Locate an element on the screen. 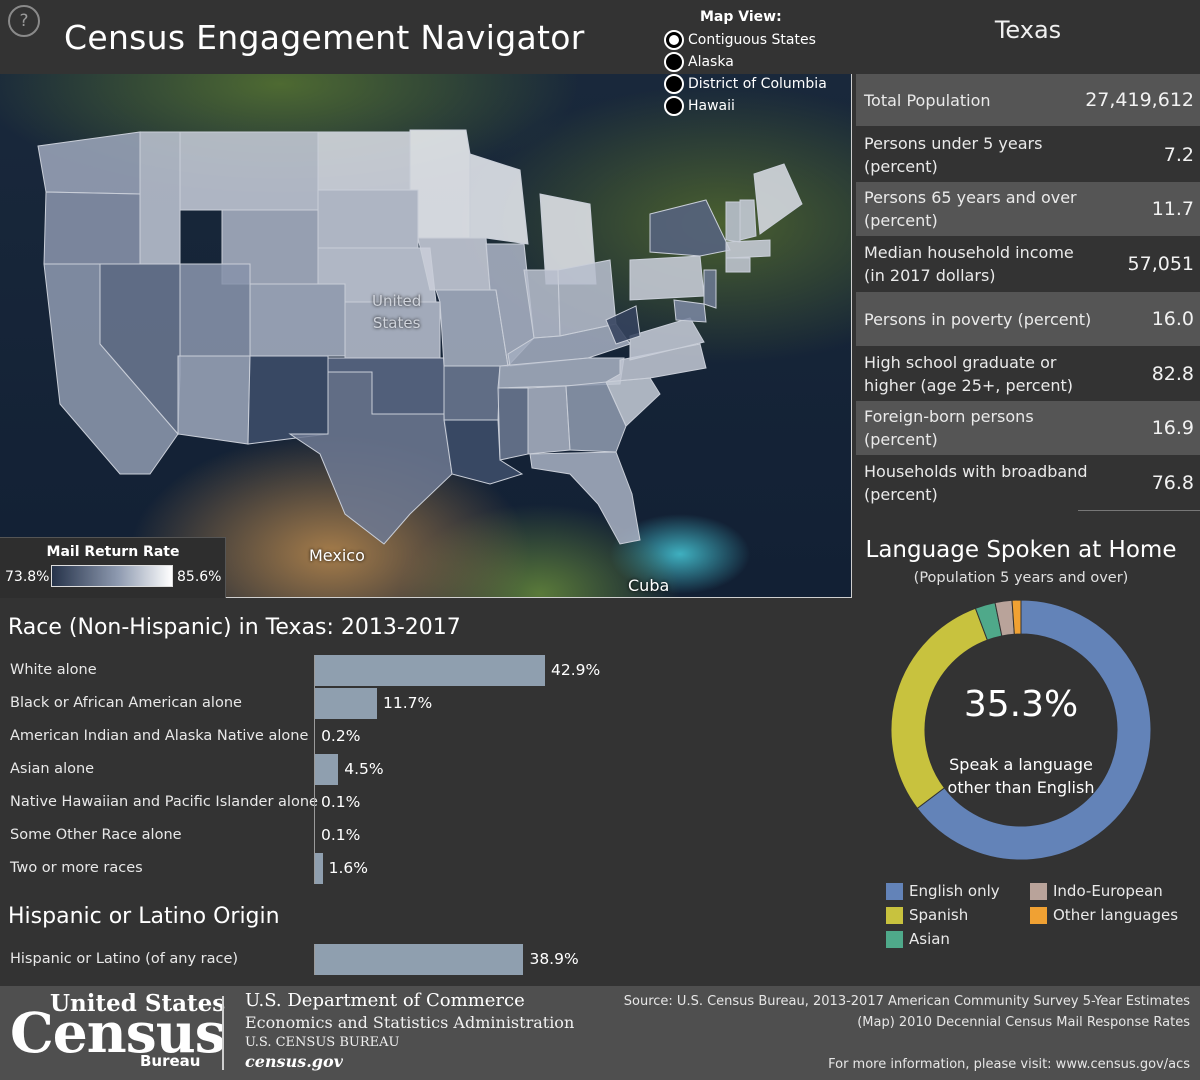  map-label-cuba: Cuba is located at coordinates (649, 585).